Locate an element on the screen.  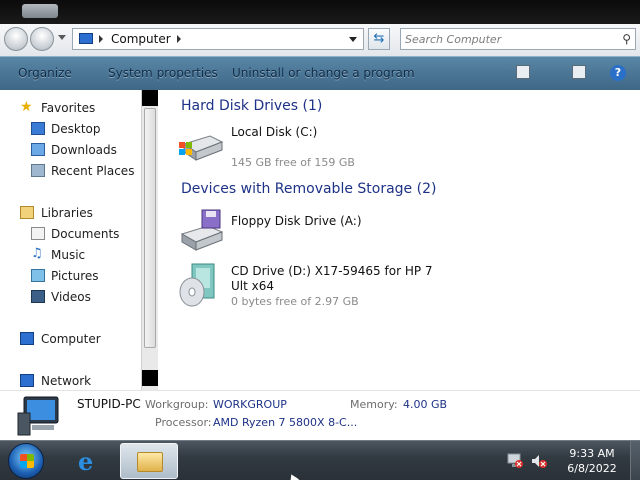
drive-name: Local Disk (C:) is located at coordinates (274, 132).